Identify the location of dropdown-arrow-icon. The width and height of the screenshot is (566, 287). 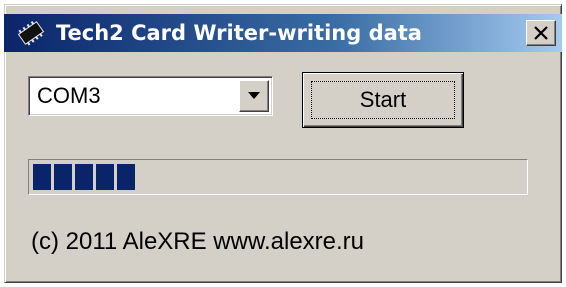
(254, 95).